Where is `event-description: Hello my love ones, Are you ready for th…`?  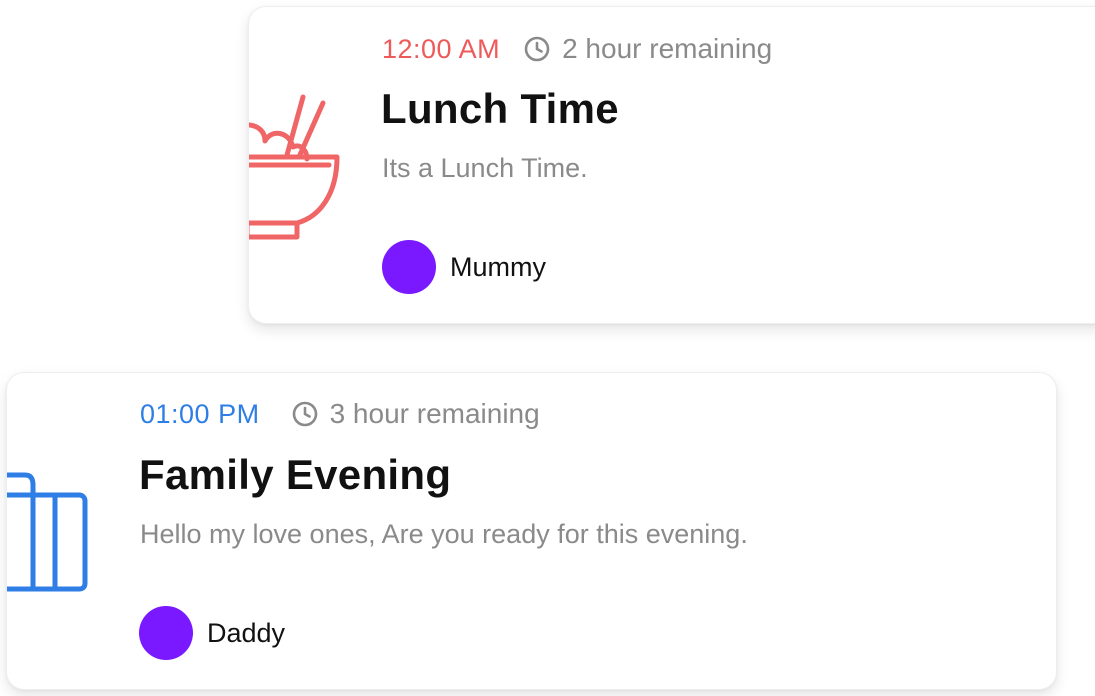 event-description: Hello my love ones, Are you ready for th… is located at coordinates (444, 534).